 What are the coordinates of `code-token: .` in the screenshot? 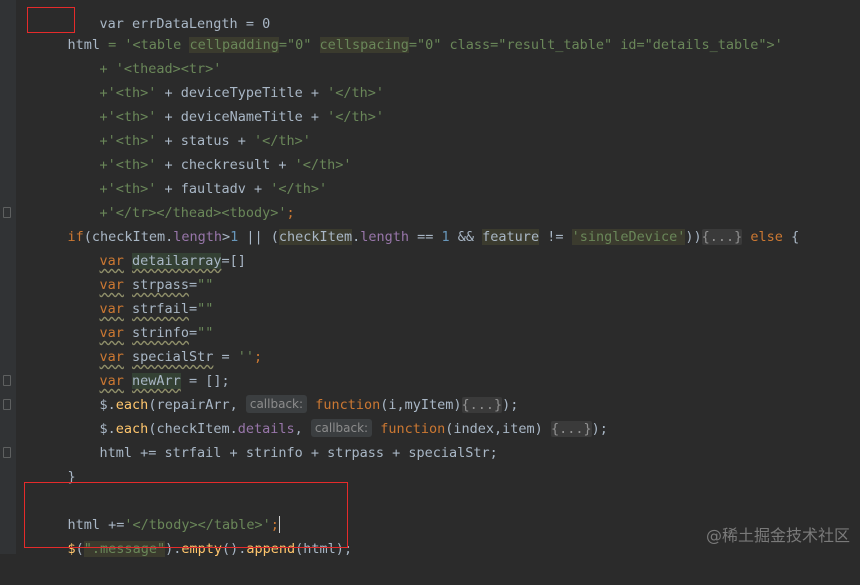 It's located at (356, 237).